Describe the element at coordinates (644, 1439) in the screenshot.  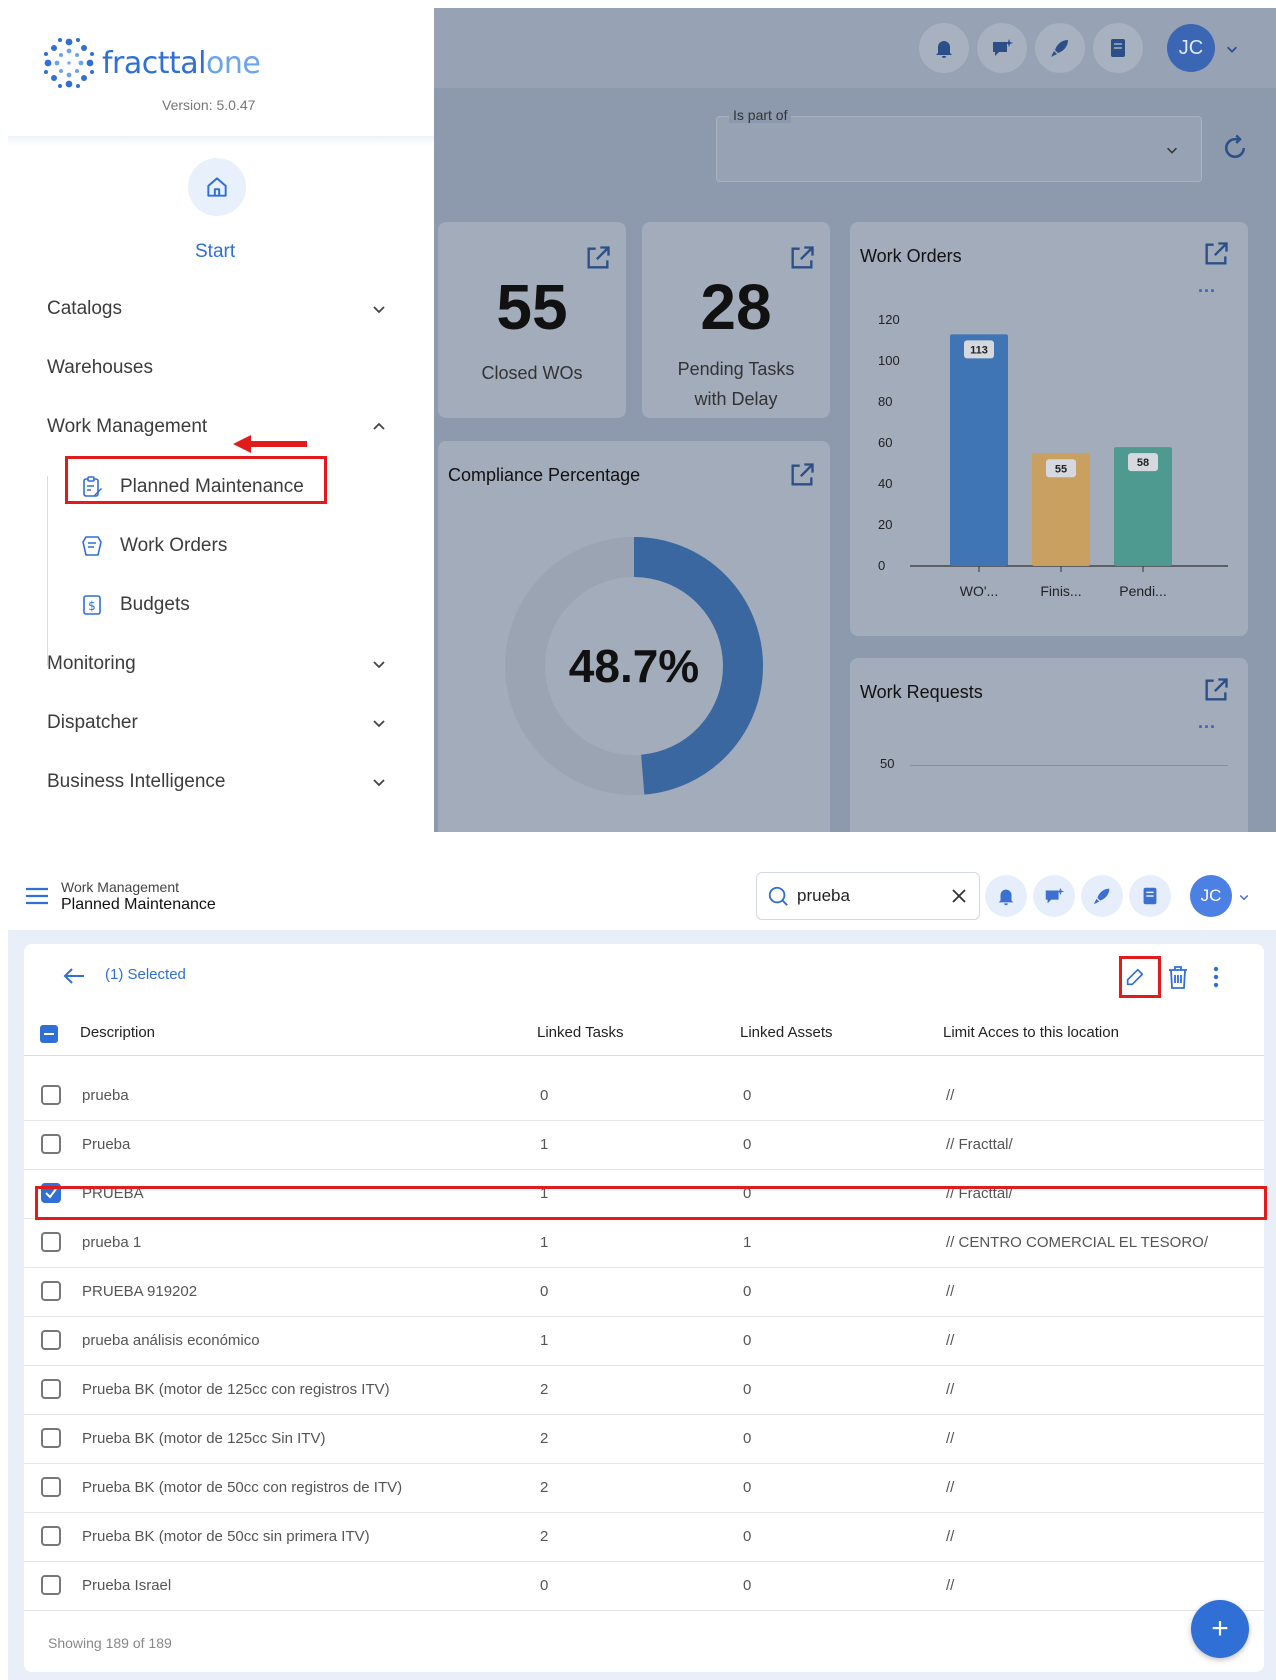
I see `table-row: Prueba BK (motor de 125cc Sin ITV) 2 0 //` at that location.